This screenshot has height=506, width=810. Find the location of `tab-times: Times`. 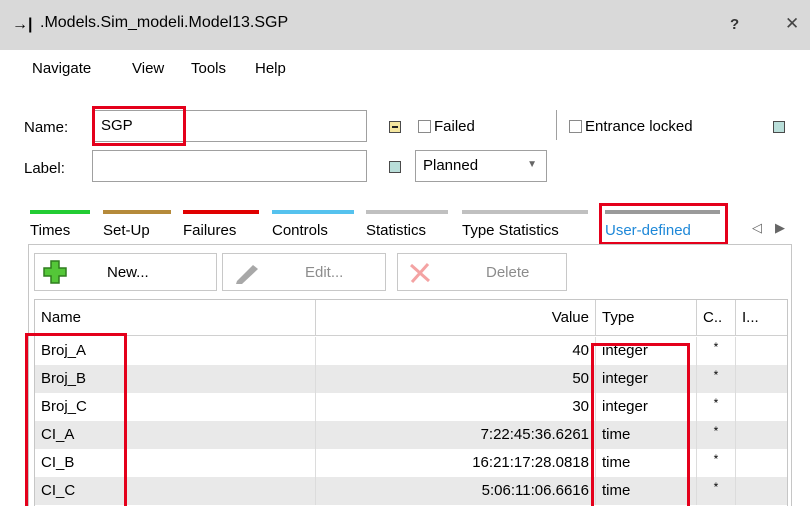

tab-times: Times is located at coordinates (60, 227).